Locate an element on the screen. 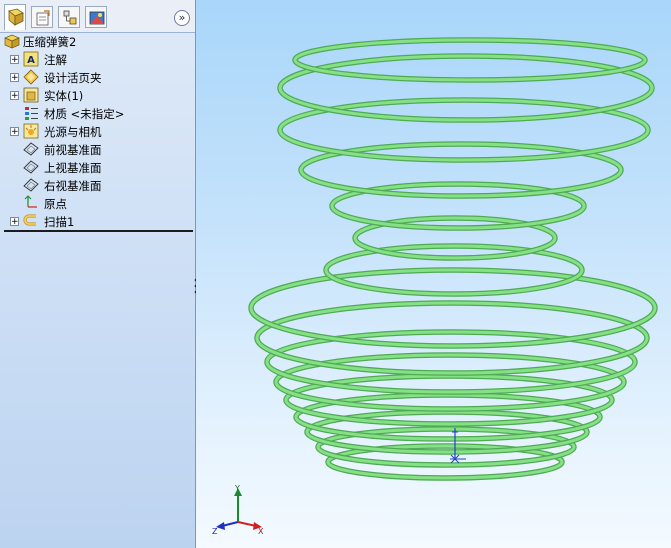 This screenshot has height=548, width=671. tree-item-label: 前视基准面 is located at coordinates (73, 150).